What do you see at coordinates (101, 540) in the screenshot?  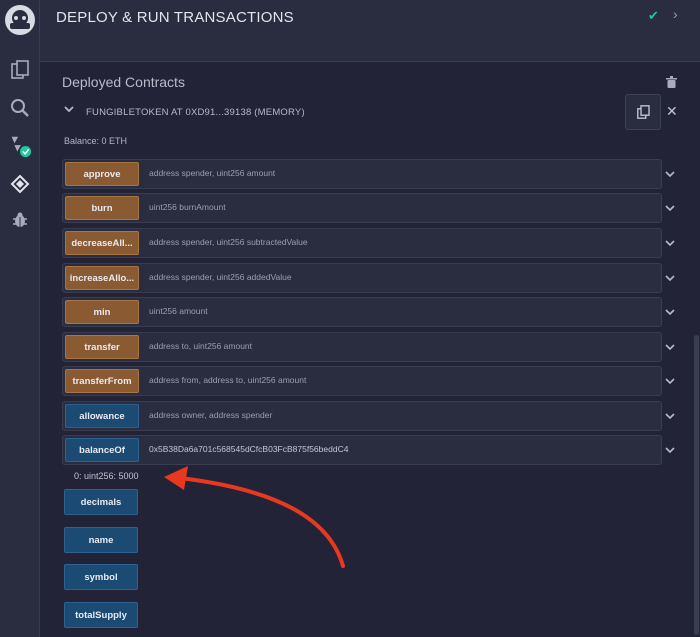 I see `name-button: name` at bounding box center [101, 540].